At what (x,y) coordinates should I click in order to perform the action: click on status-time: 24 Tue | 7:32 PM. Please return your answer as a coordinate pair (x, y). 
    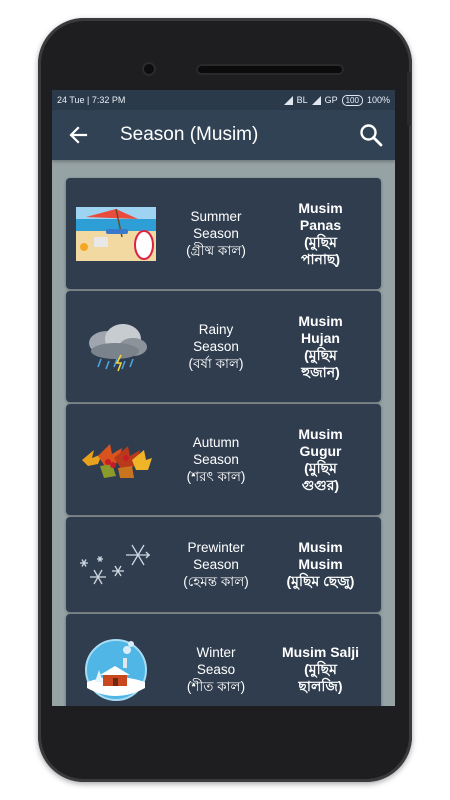
    Looking at the image, I should click on (91, 100).